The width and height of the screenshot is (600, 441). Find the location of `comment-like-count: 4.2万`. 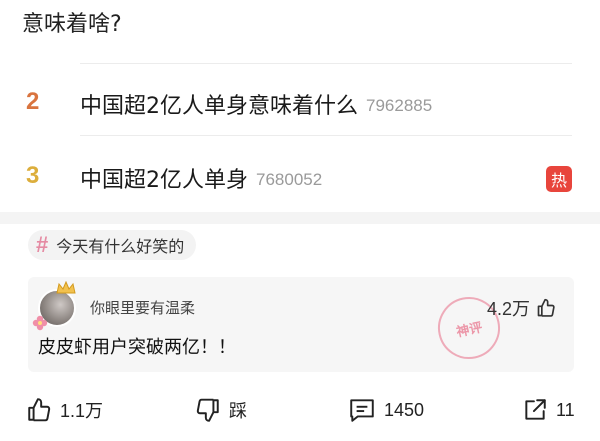

comment-like-count: 4.2万 is located at coordinates (508, 309).